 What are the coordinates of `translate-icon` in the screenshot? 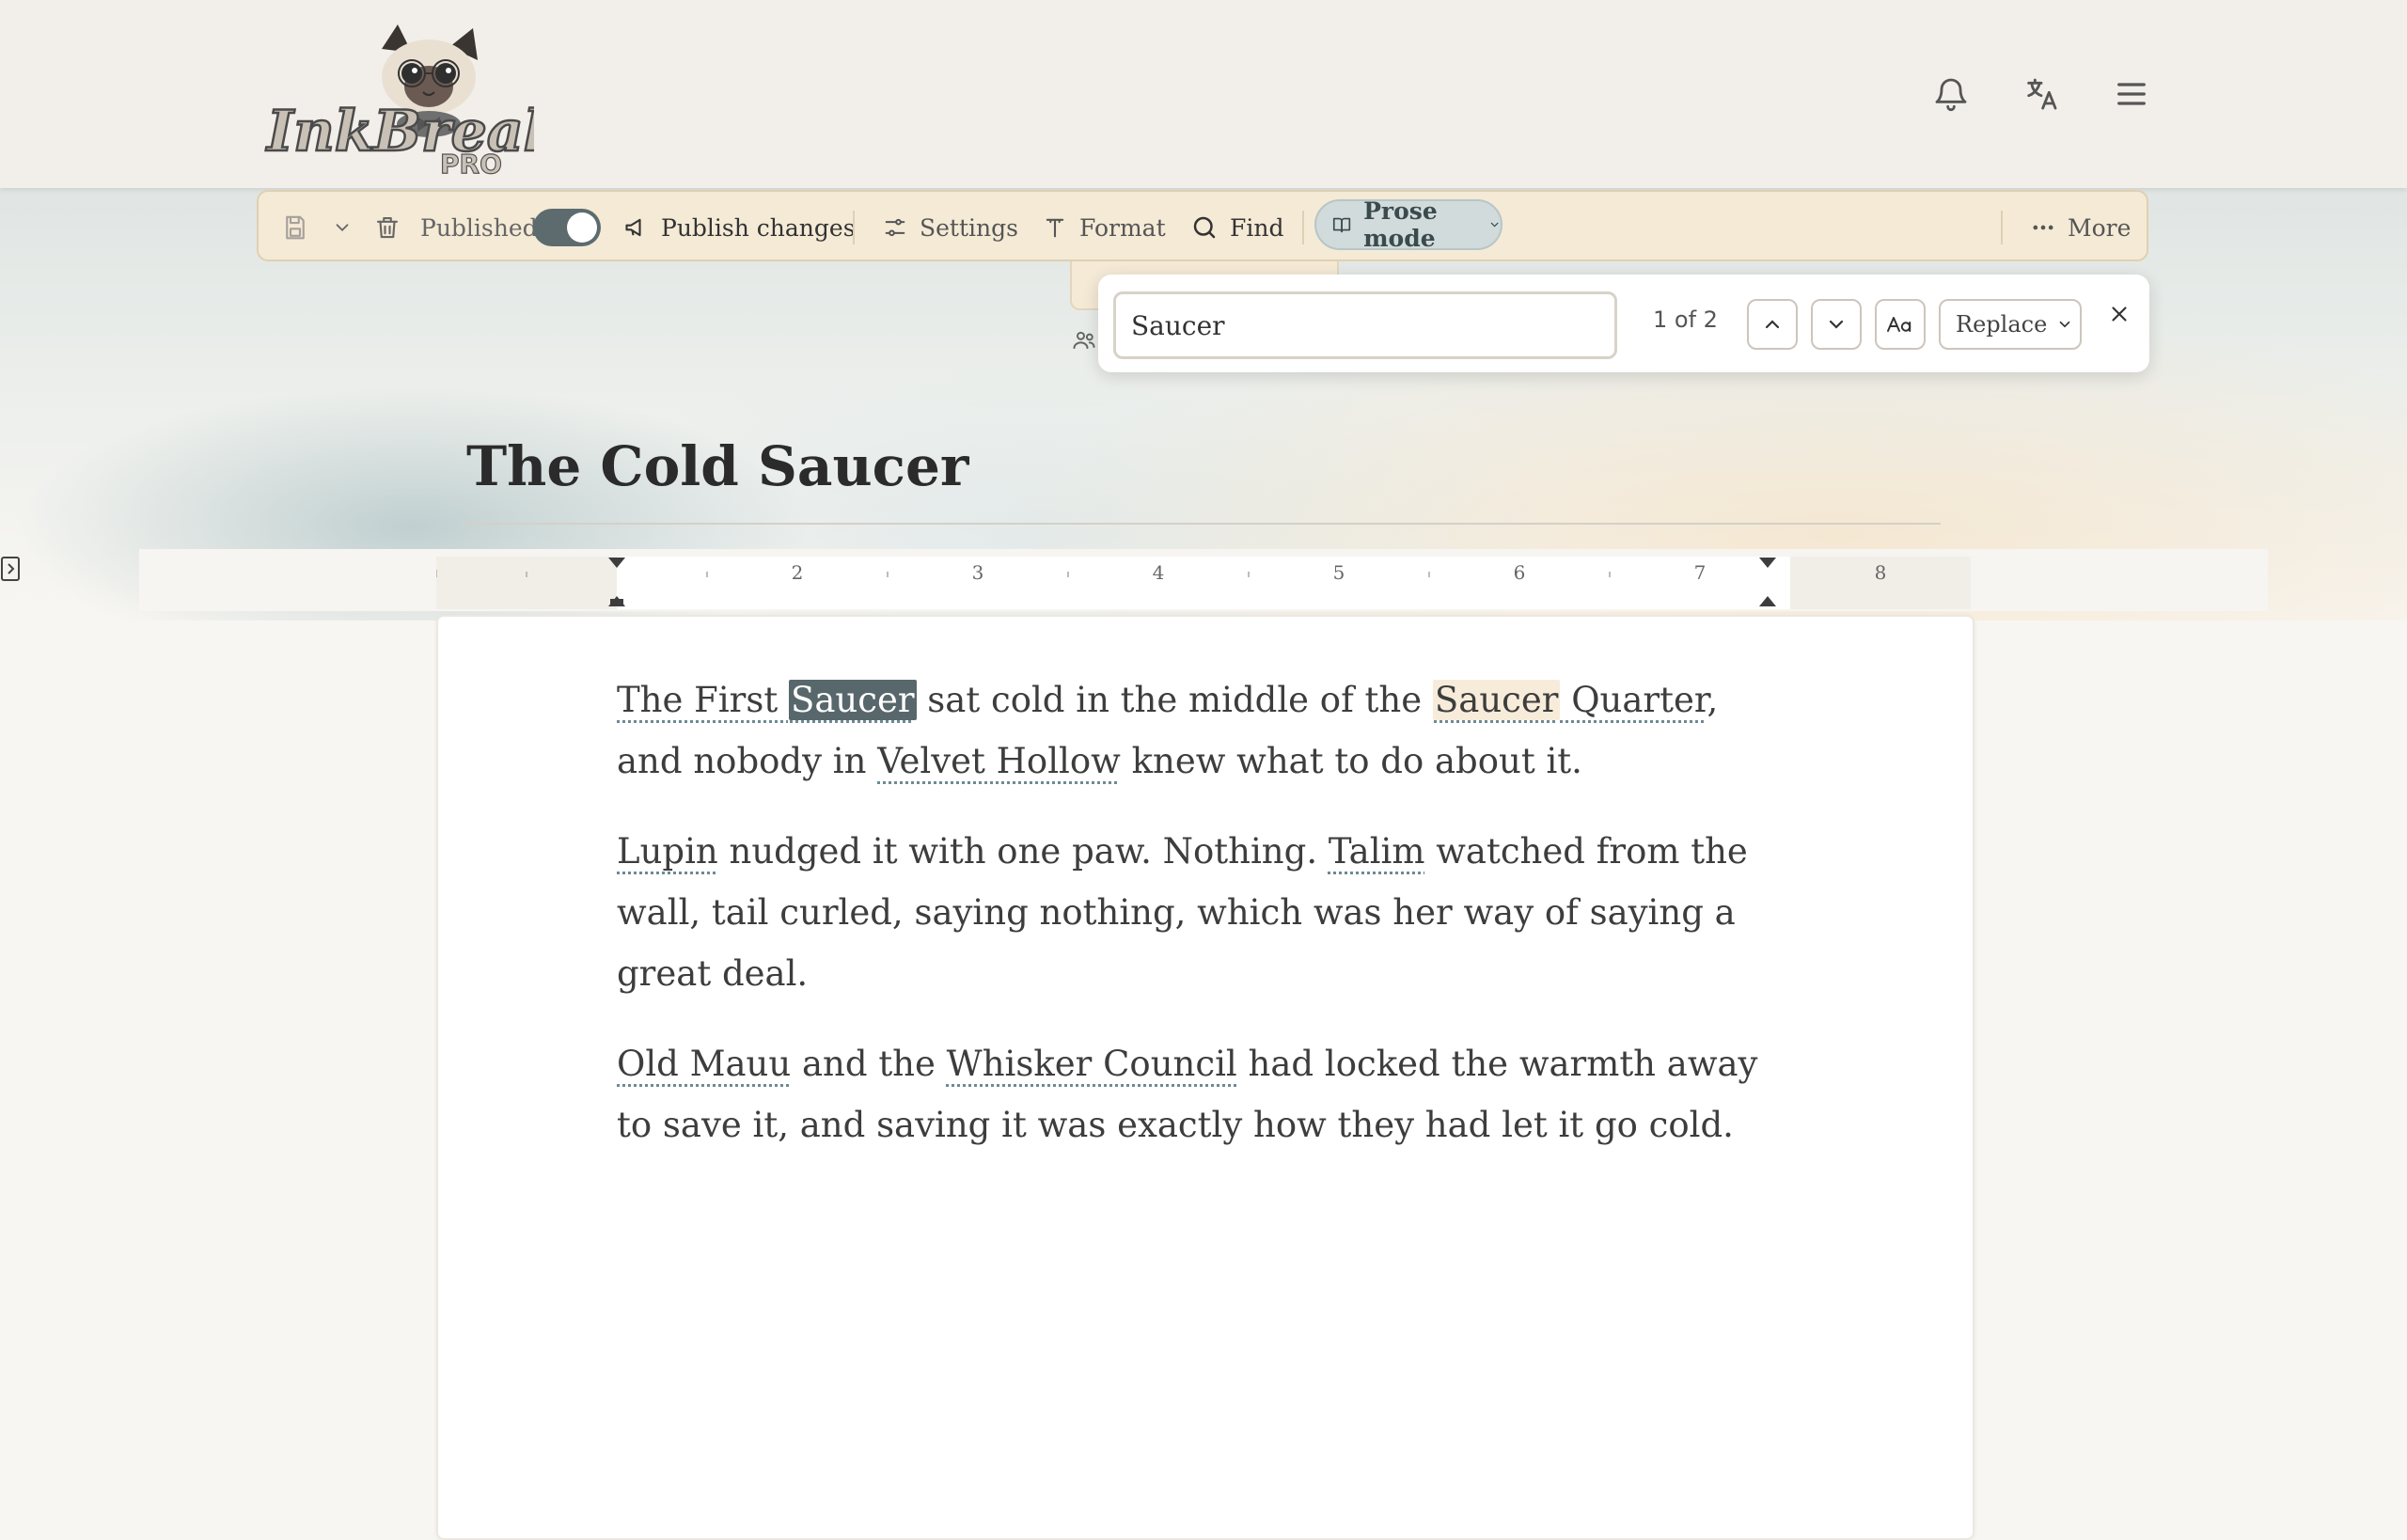 It's located at (2041, 94).